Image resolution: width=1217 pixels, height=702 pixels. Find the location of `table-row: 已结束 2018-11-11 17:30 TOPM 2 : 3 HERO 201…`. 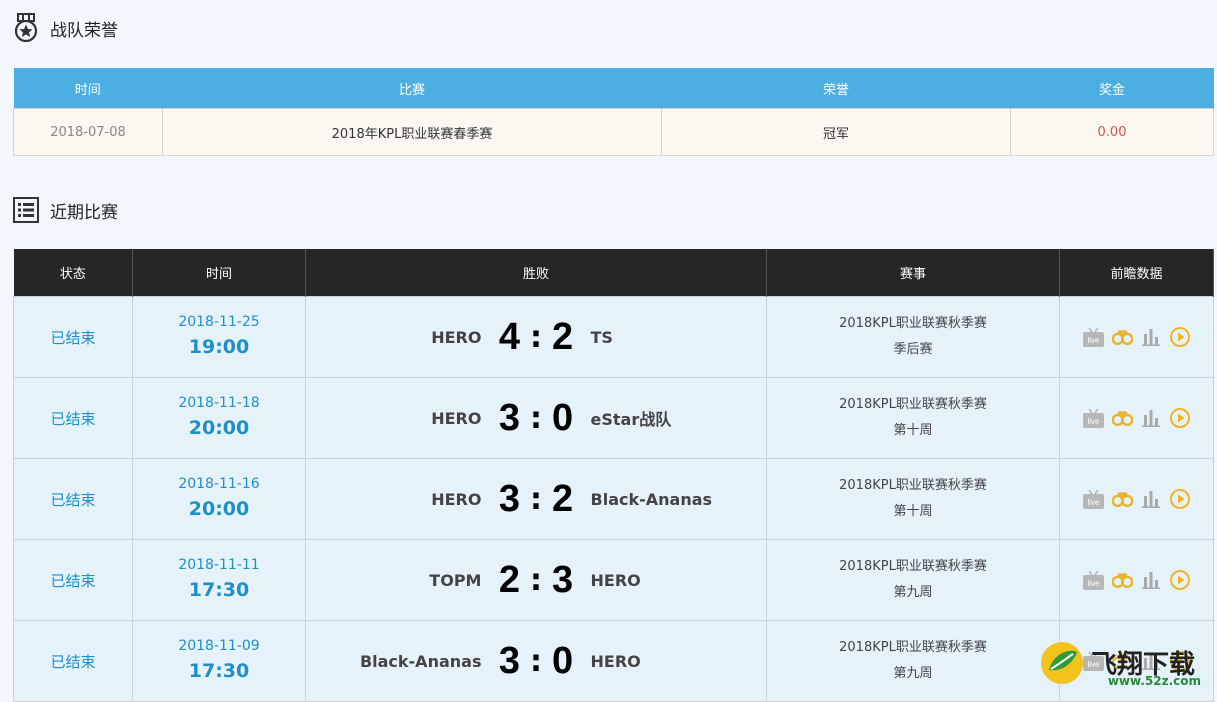

table-row: 已结束 2018-11-11 17:30 TOPM 2 : 3 HERO 201… is located at coordinates (613, 580).